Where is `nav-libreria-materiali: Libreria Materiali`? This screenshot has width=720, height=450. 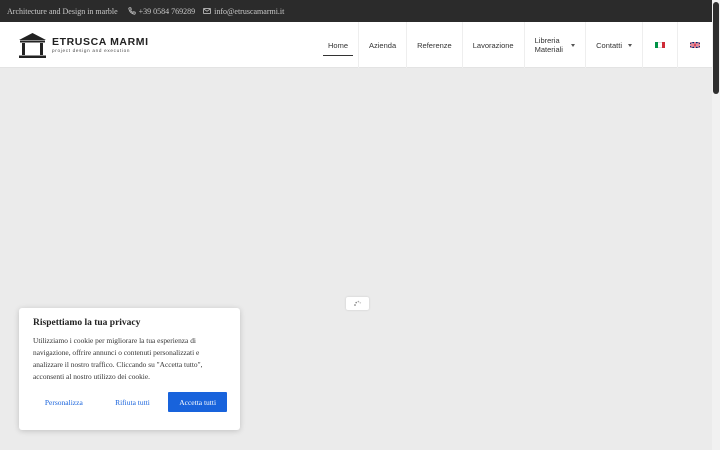 nav-libreria-materiali: Libreria Materiali is located at coordinates (556, 45).